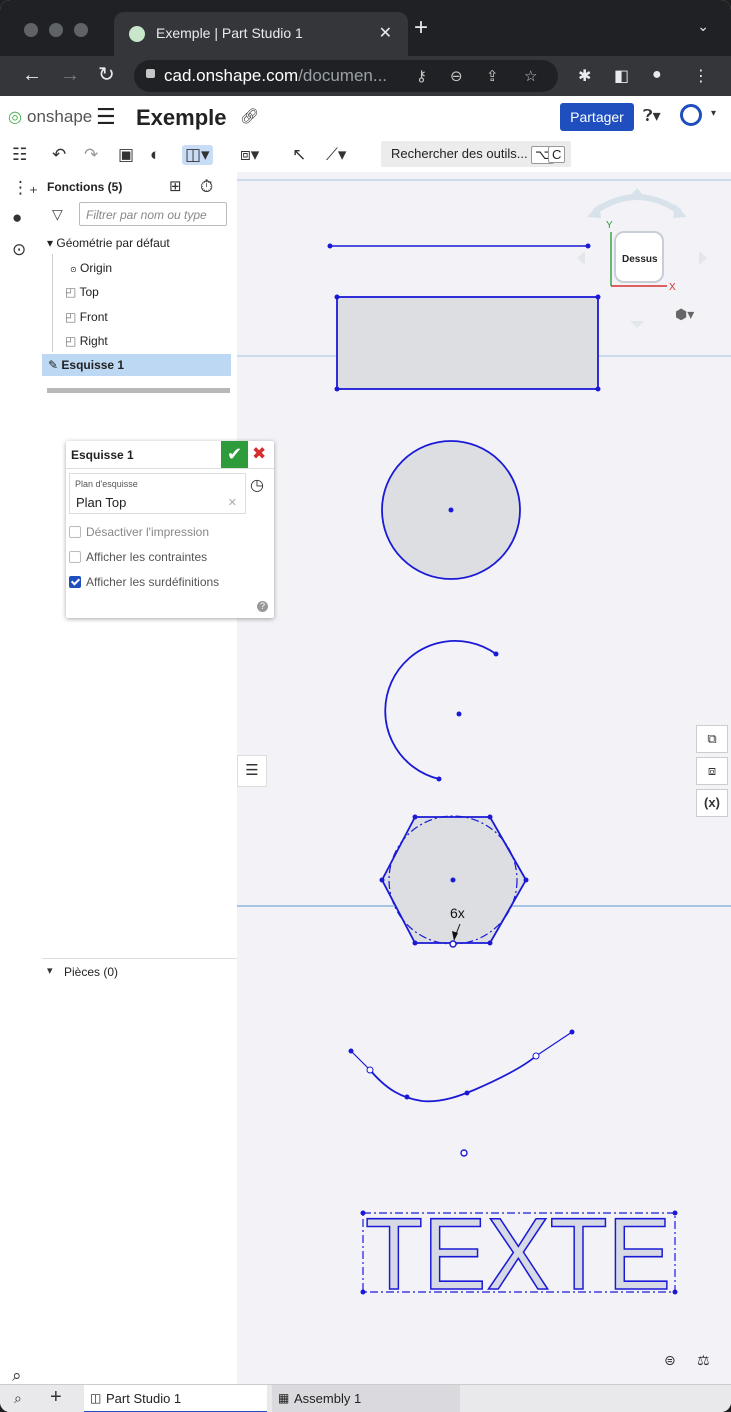  What do you see at coordinates (75, 557) in the screenshot?
I see `show-constraints-checkbox` at bounding box center [75, 557].